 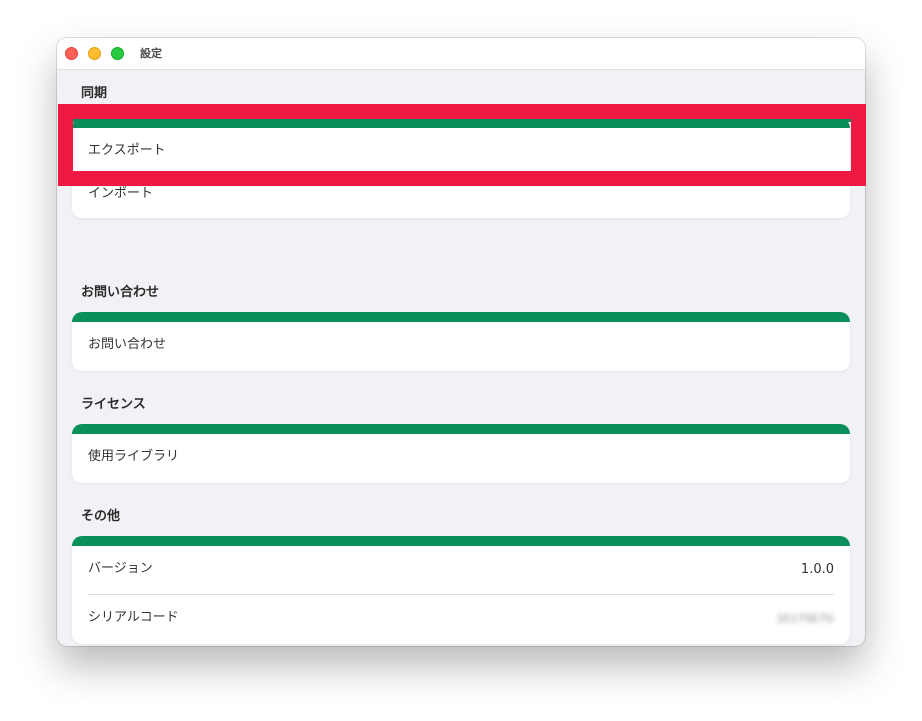 I want to click on card-license: 使用ライブラリ, so click(x=461, y=453).